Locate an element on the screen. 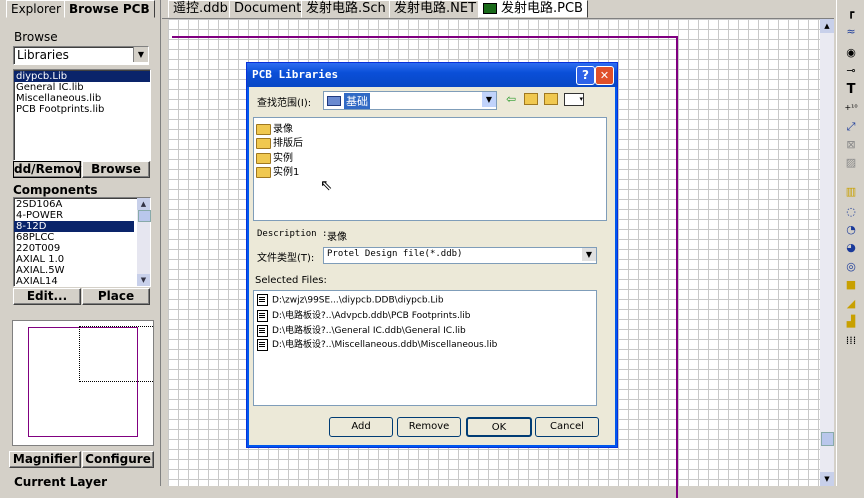 This screenshot has width=864, height=498. lookin-value: 基础 is located at coordinates (357, 101).